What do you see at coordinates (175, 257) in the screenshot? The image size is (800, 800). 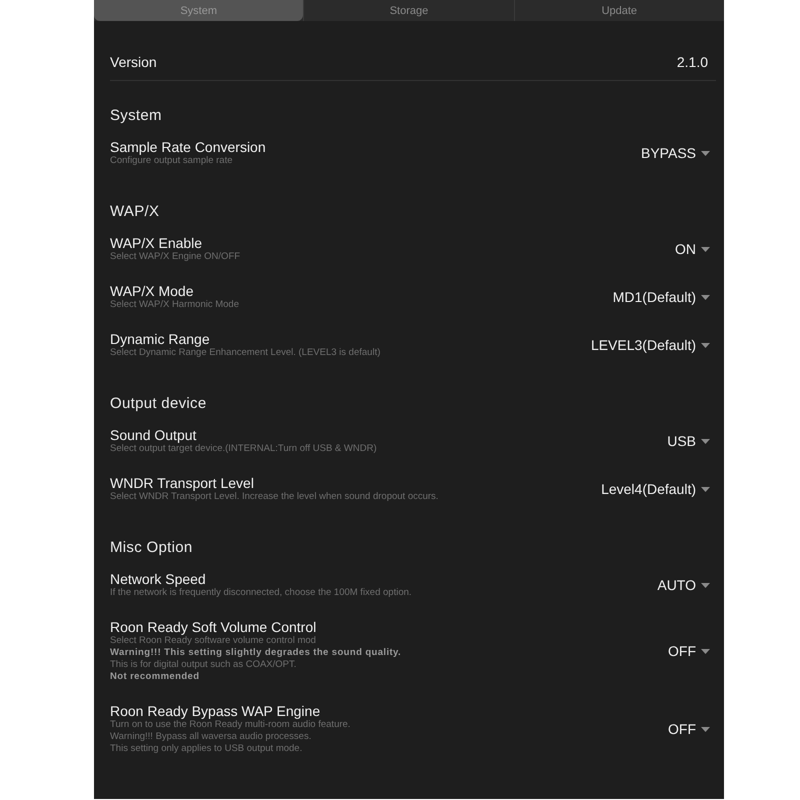 I see `setting-description: Select WAP/X Engine ON/OFF` at bounding box center [175, 257].